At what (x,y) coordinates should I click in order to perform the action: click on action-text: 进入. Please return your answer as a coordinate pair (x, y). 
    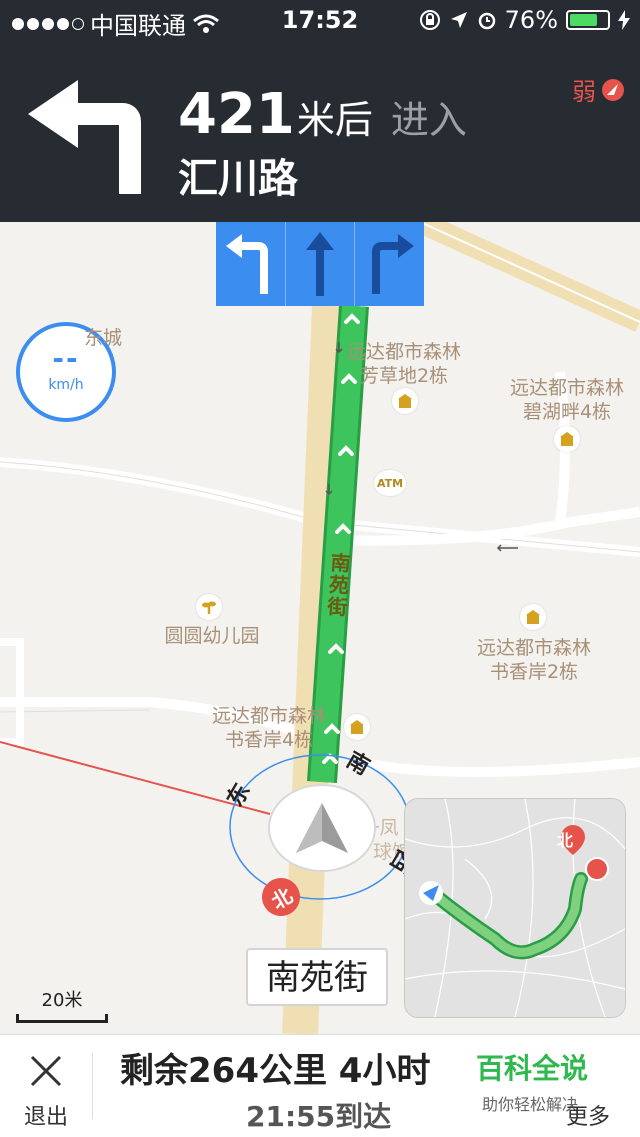
    Looking at the image, I should click on (428, 120).